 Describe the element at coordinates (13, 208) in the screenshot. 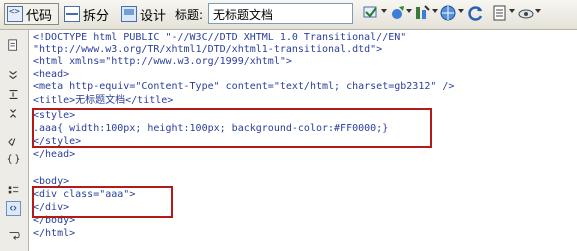

I see `highlight-invalid-code-icon` at that location.